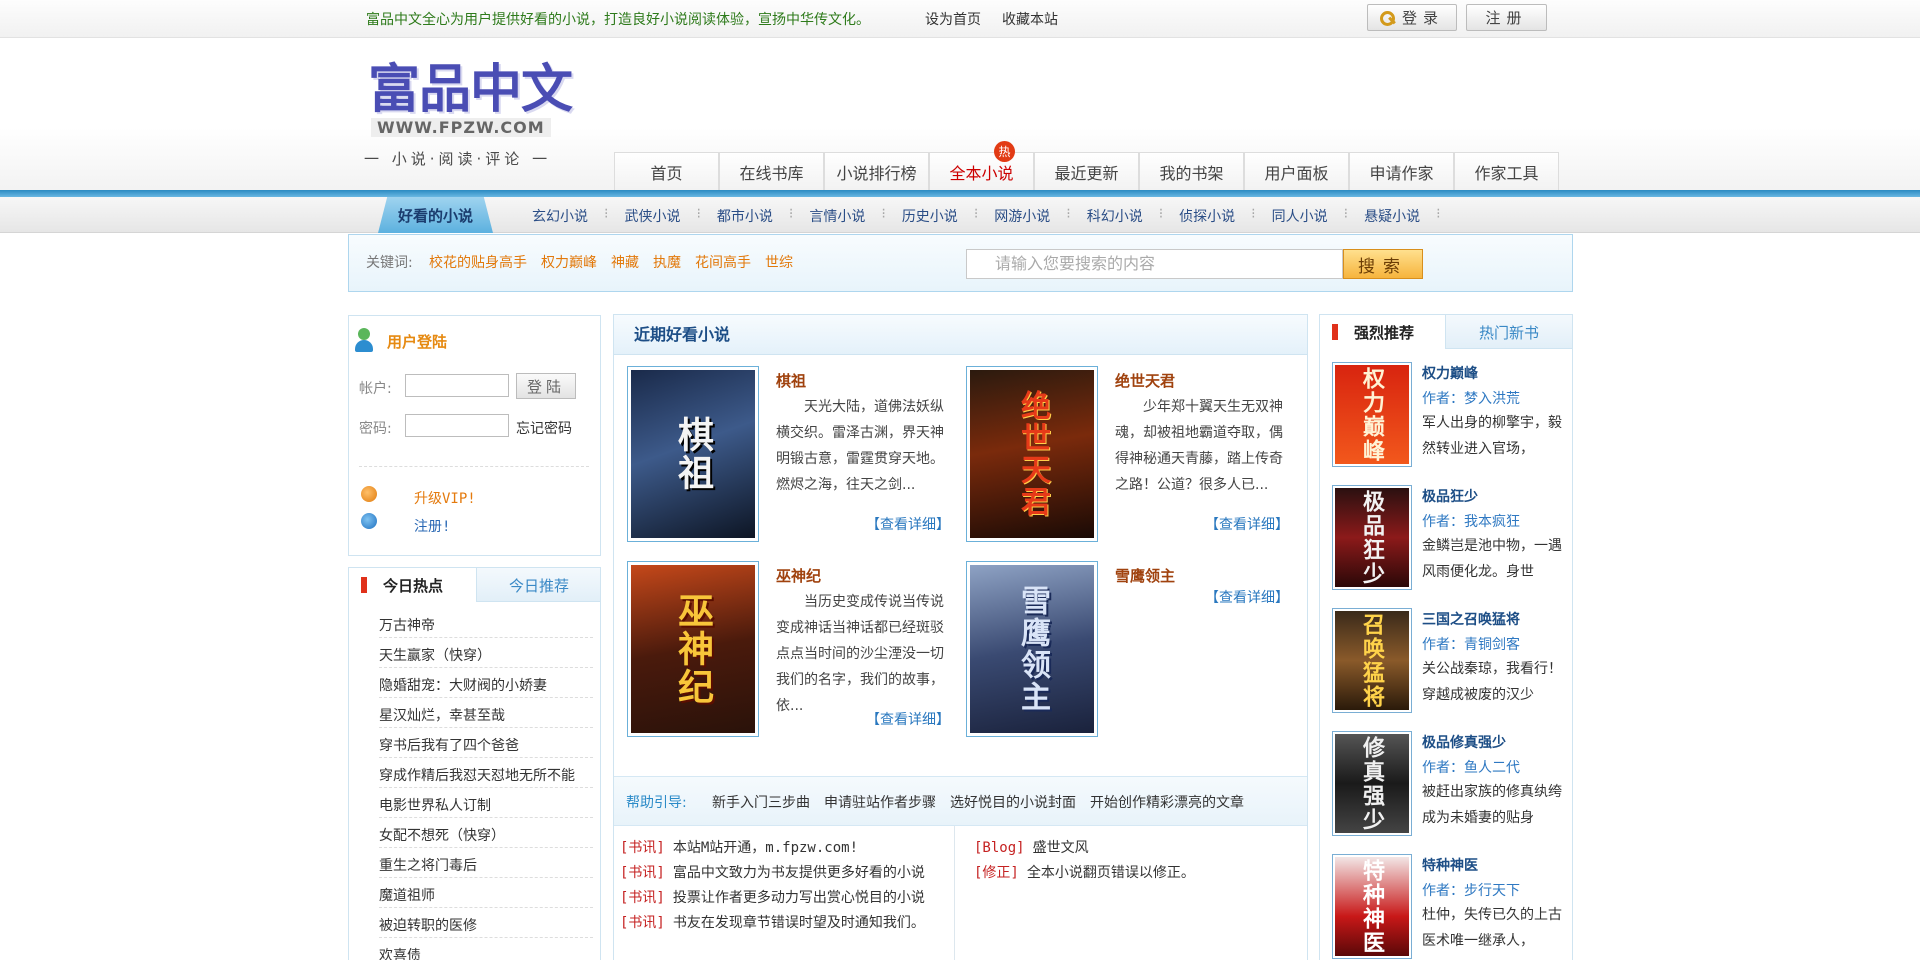  Describe the element at coordinates (488, 925) in the screenshot. I see `hot-list-item: 被迫转职的医修` at that location.